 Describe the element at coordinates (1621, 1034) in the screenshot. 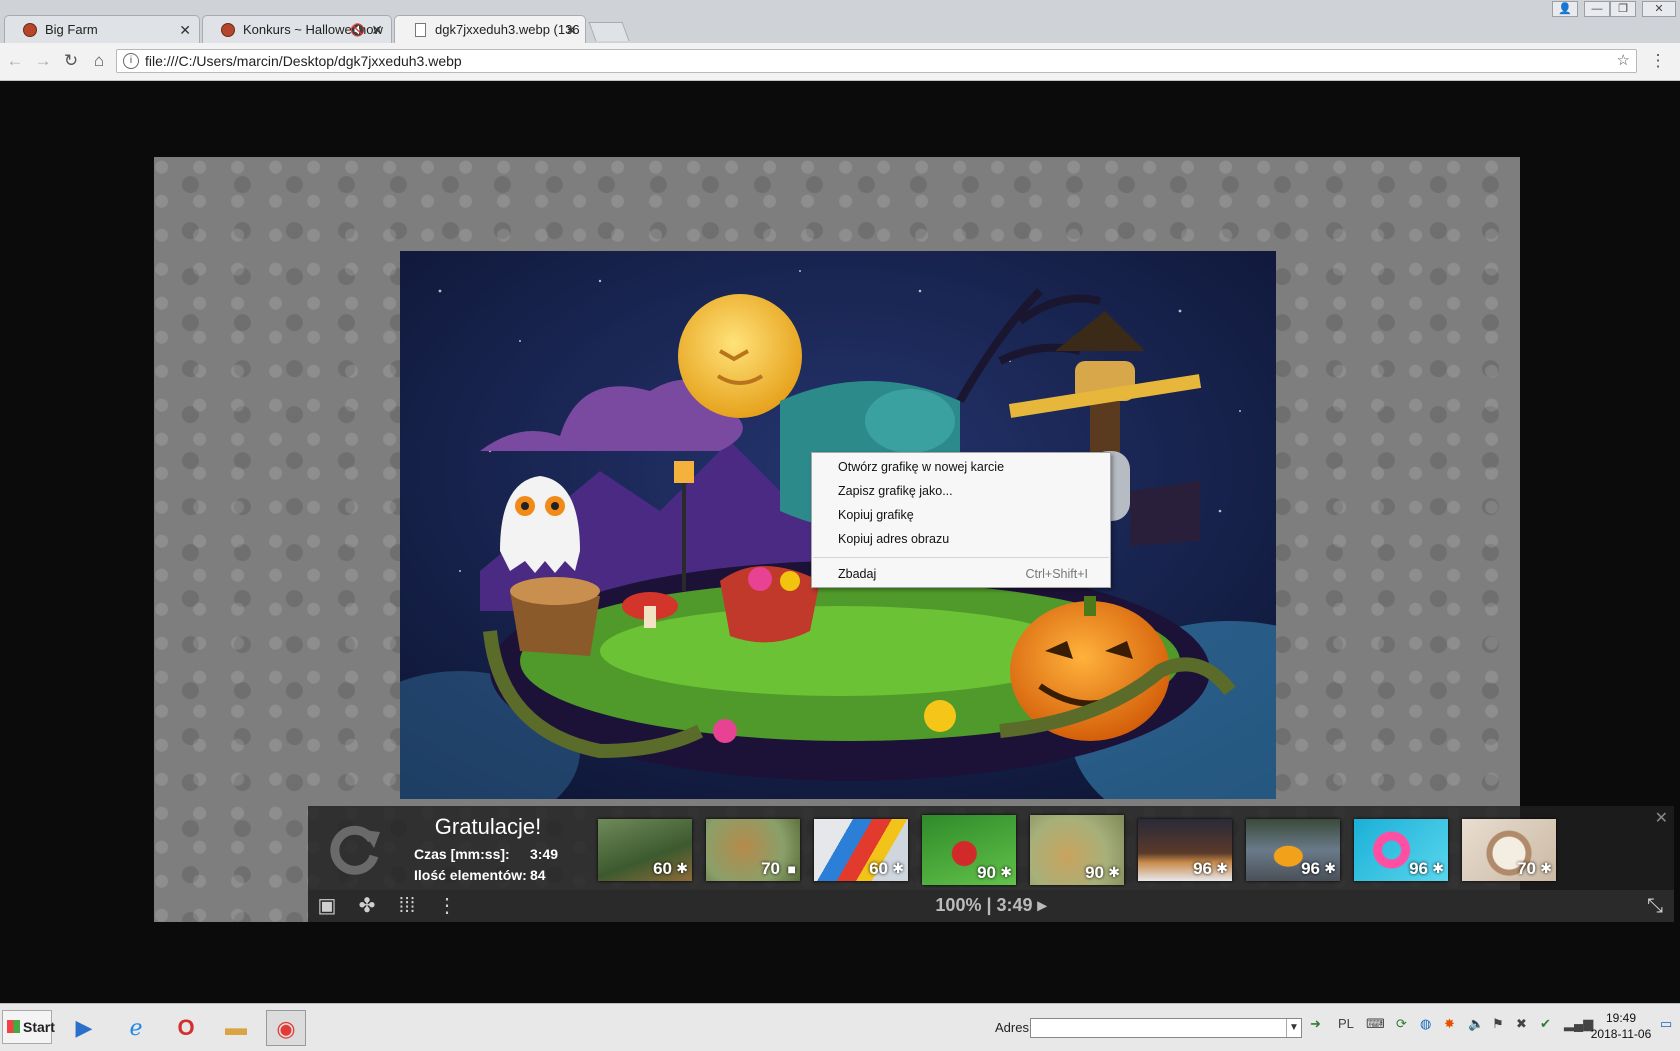

I see `clock-date: 2018-11-06` at that location.